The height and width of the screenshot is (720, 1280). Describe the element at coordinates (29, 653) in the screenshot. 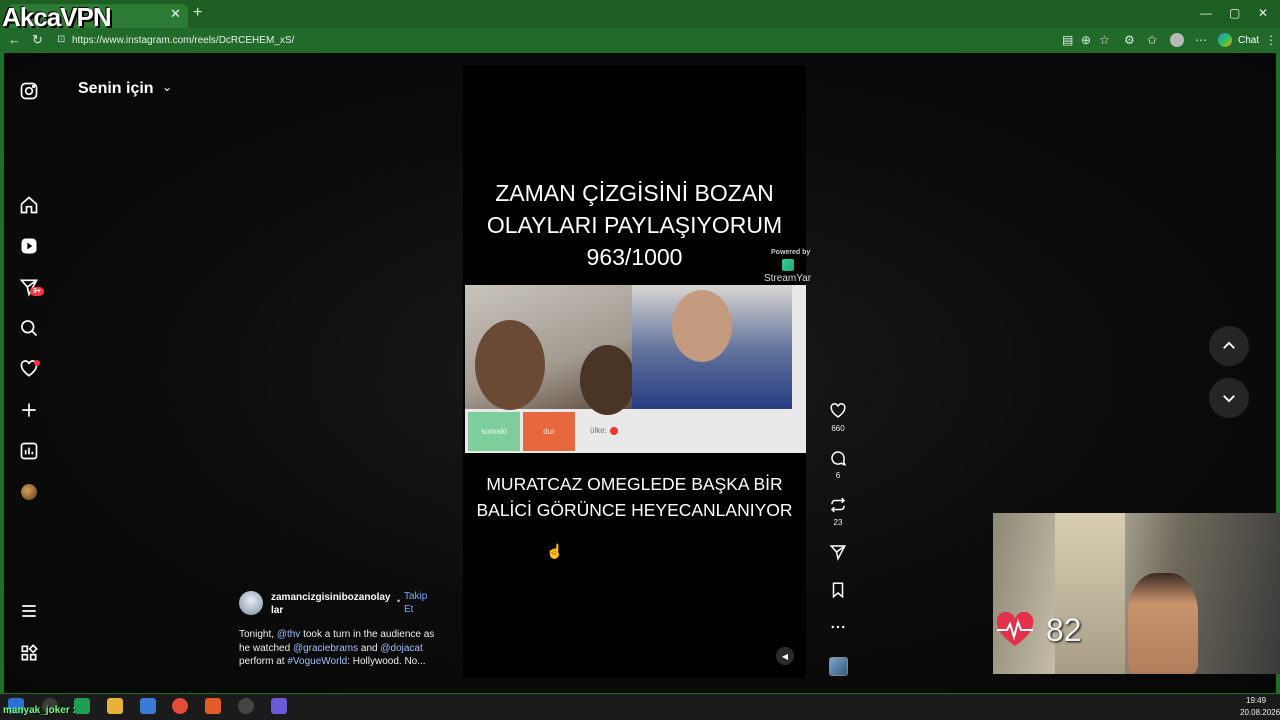

I see `apps-grid-icon` at that location.